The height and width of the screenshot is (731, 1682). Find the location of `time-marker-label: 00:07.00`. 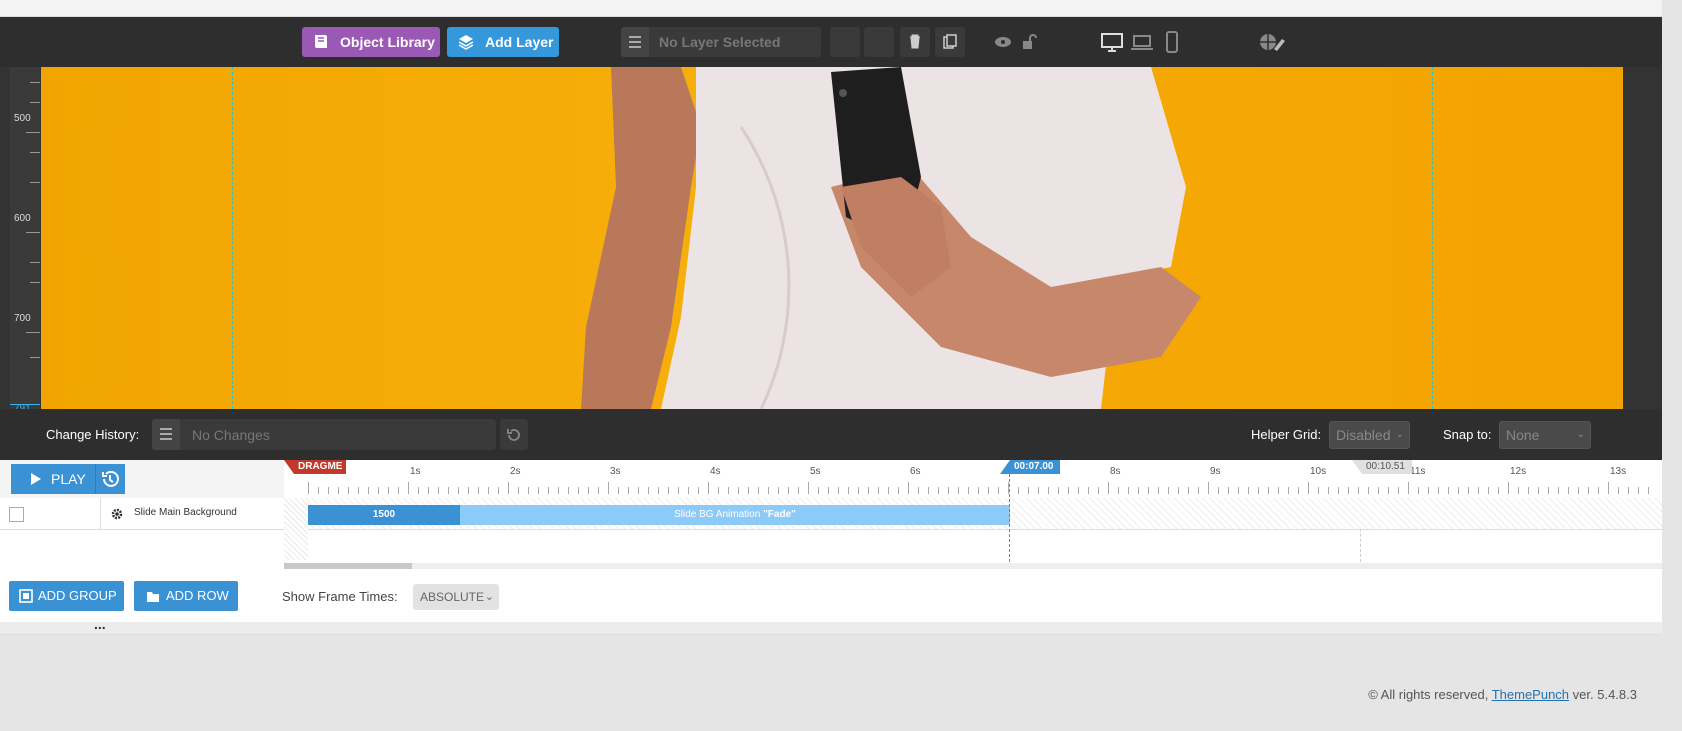

time-marker-label: 00:07.00 is located at coordinates (1034, 466).